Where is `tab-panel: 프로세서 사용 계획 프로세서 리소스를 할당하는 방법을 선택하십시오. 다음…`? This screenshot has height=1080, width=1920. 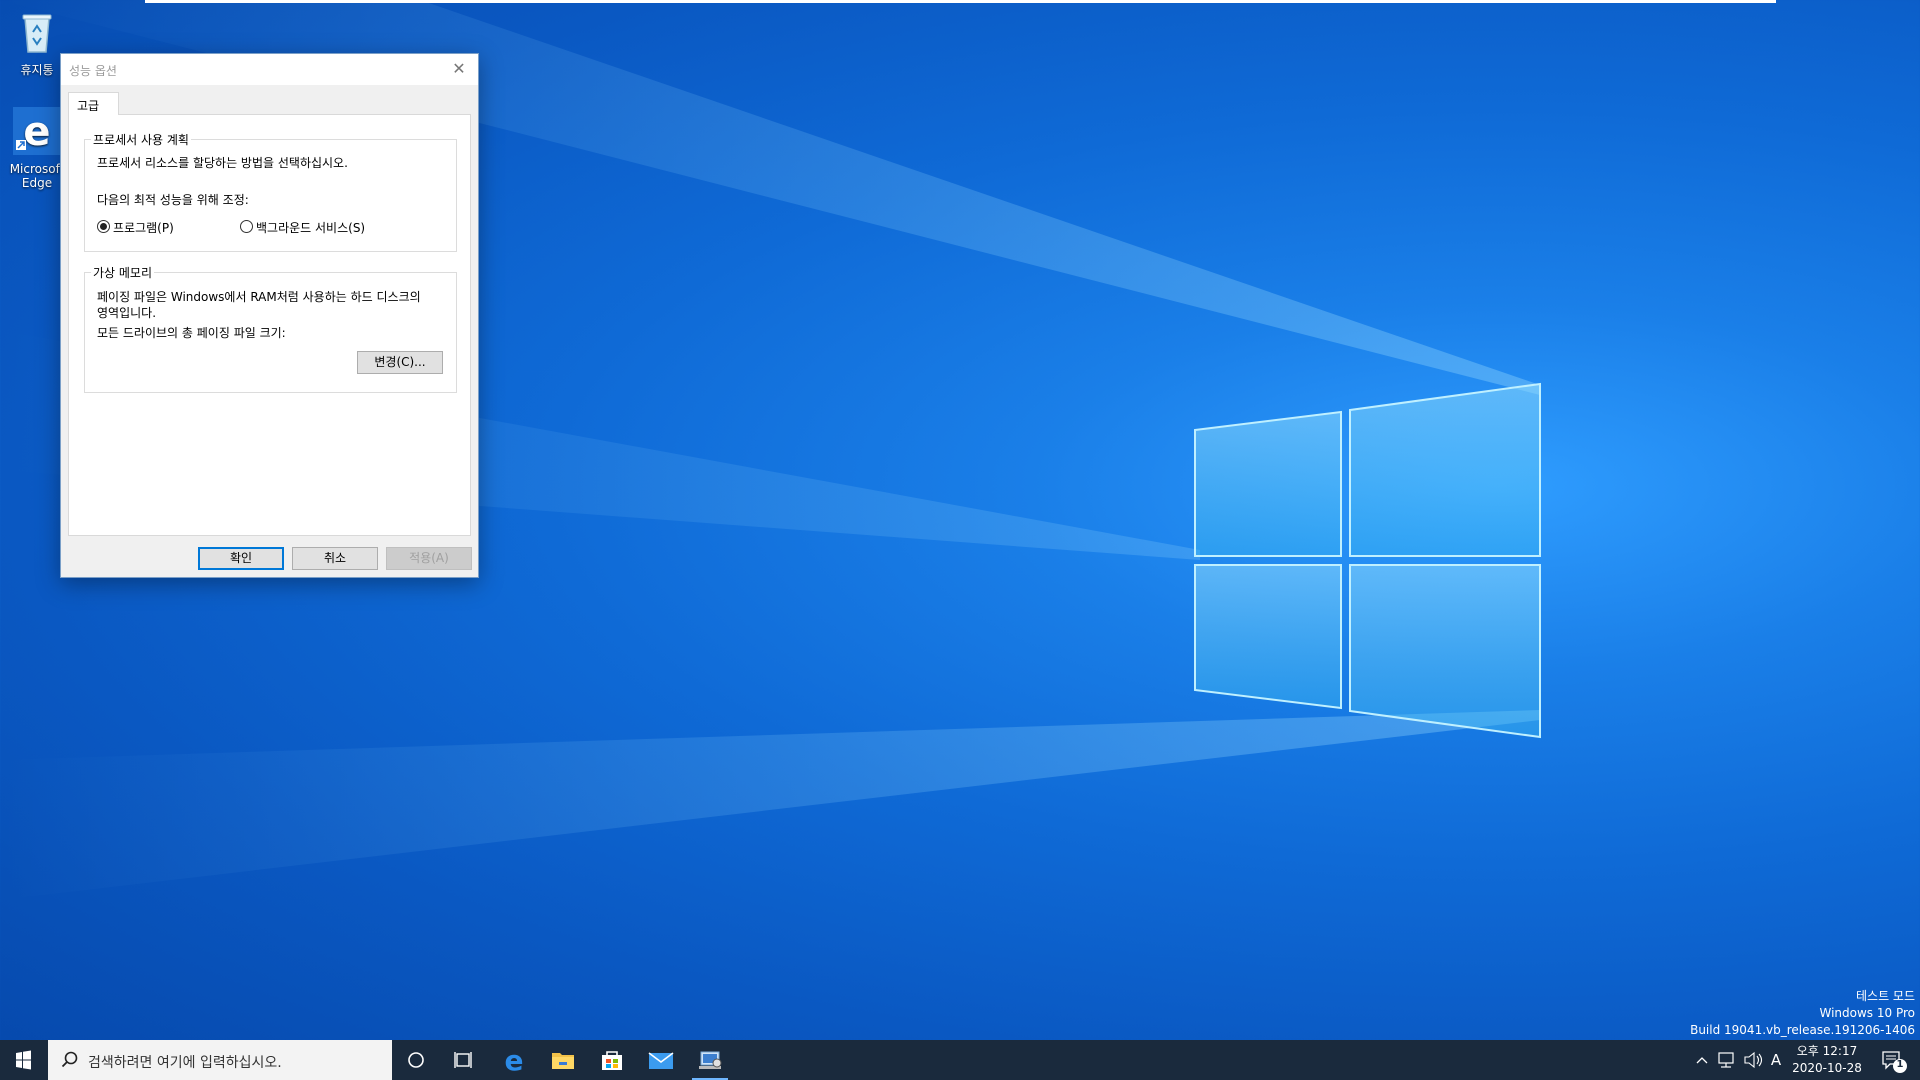
tab-panel: 프로세서 사용 계획 프로세서 리소스를 할당하는 방법을 선택하십시오. 다음… is located at coordinates (269, 325).